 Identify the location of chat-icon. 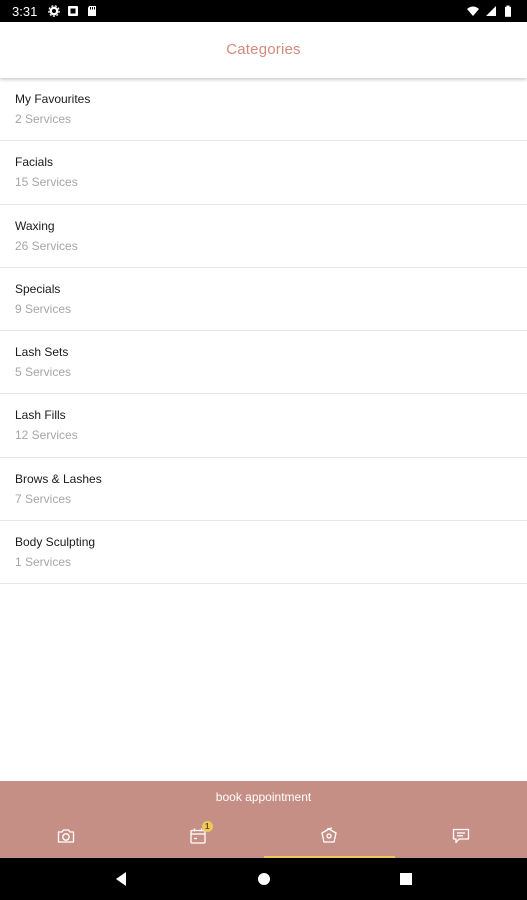
(461, 836).